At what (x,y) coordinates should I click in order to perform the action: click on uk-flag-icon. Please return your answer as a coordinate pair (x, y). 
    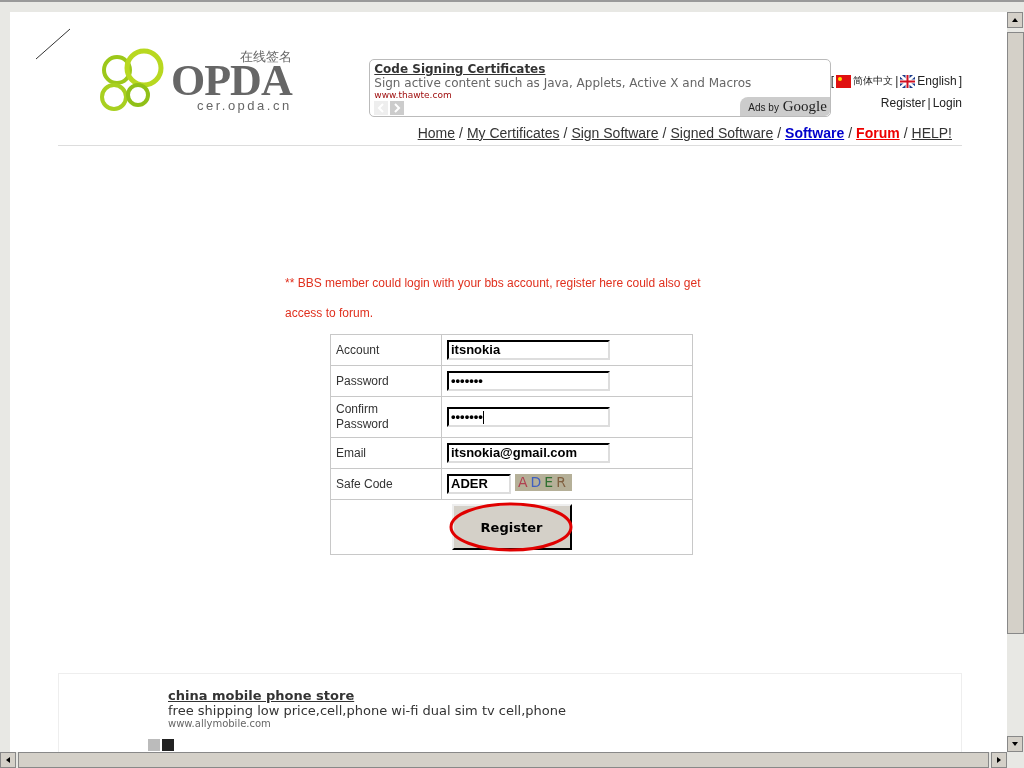
    Looking at the image, I should click on (908, 81).